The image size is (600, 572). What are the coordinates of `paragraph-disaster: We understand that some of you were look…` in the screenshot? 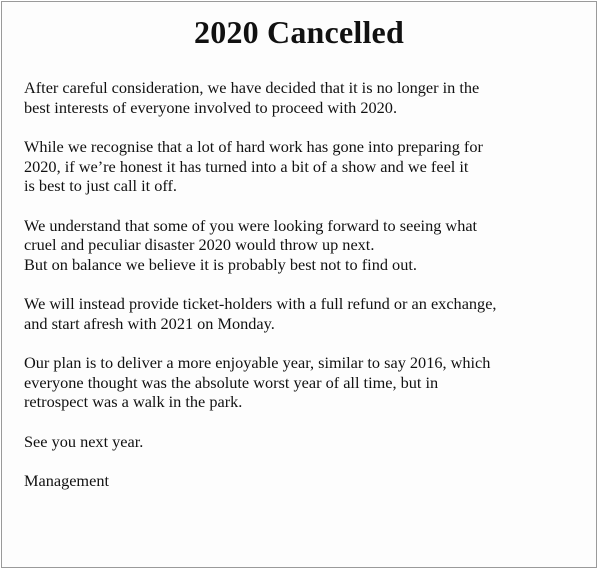 It's located at (304, 245).